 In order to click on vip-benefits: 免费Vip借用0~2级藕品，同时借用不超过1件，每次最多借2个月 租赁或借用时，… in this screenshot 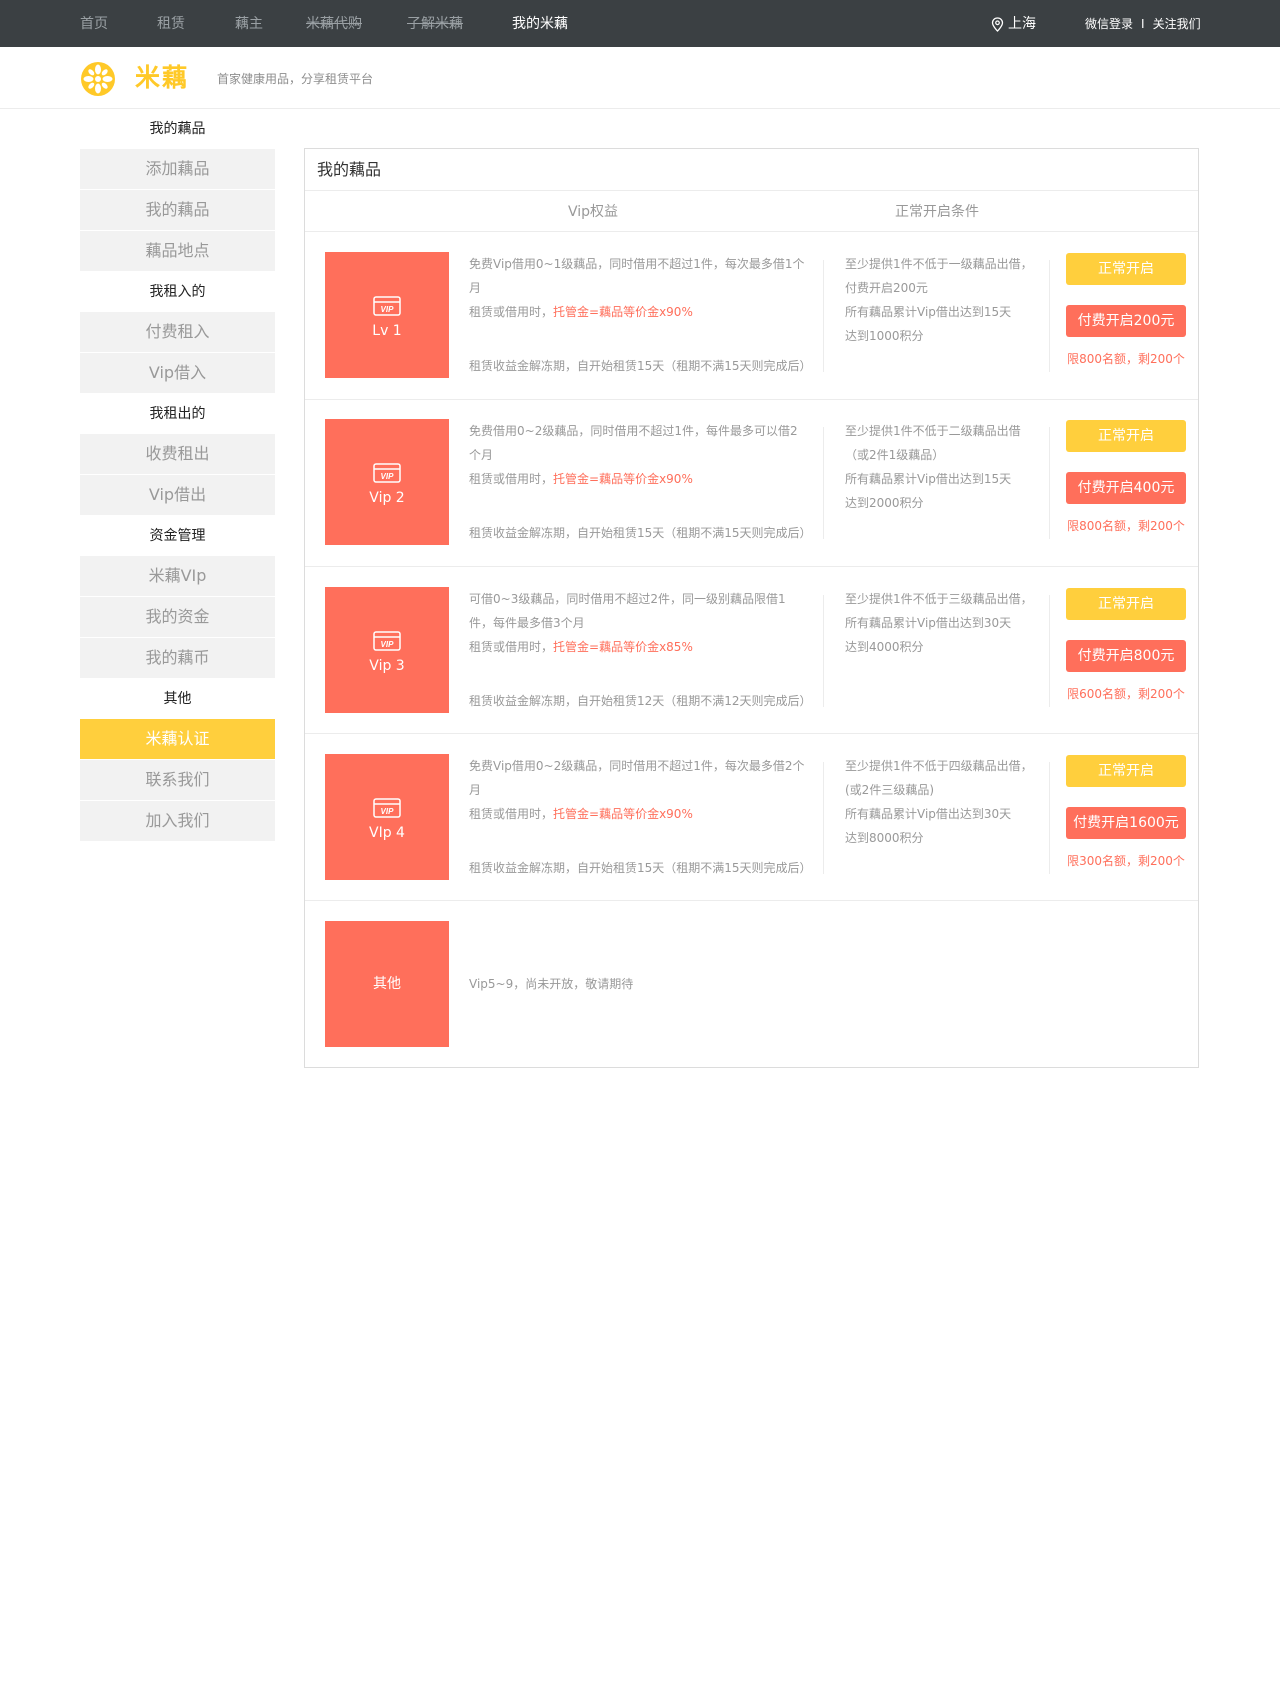, I will do `click(640, 814)`.